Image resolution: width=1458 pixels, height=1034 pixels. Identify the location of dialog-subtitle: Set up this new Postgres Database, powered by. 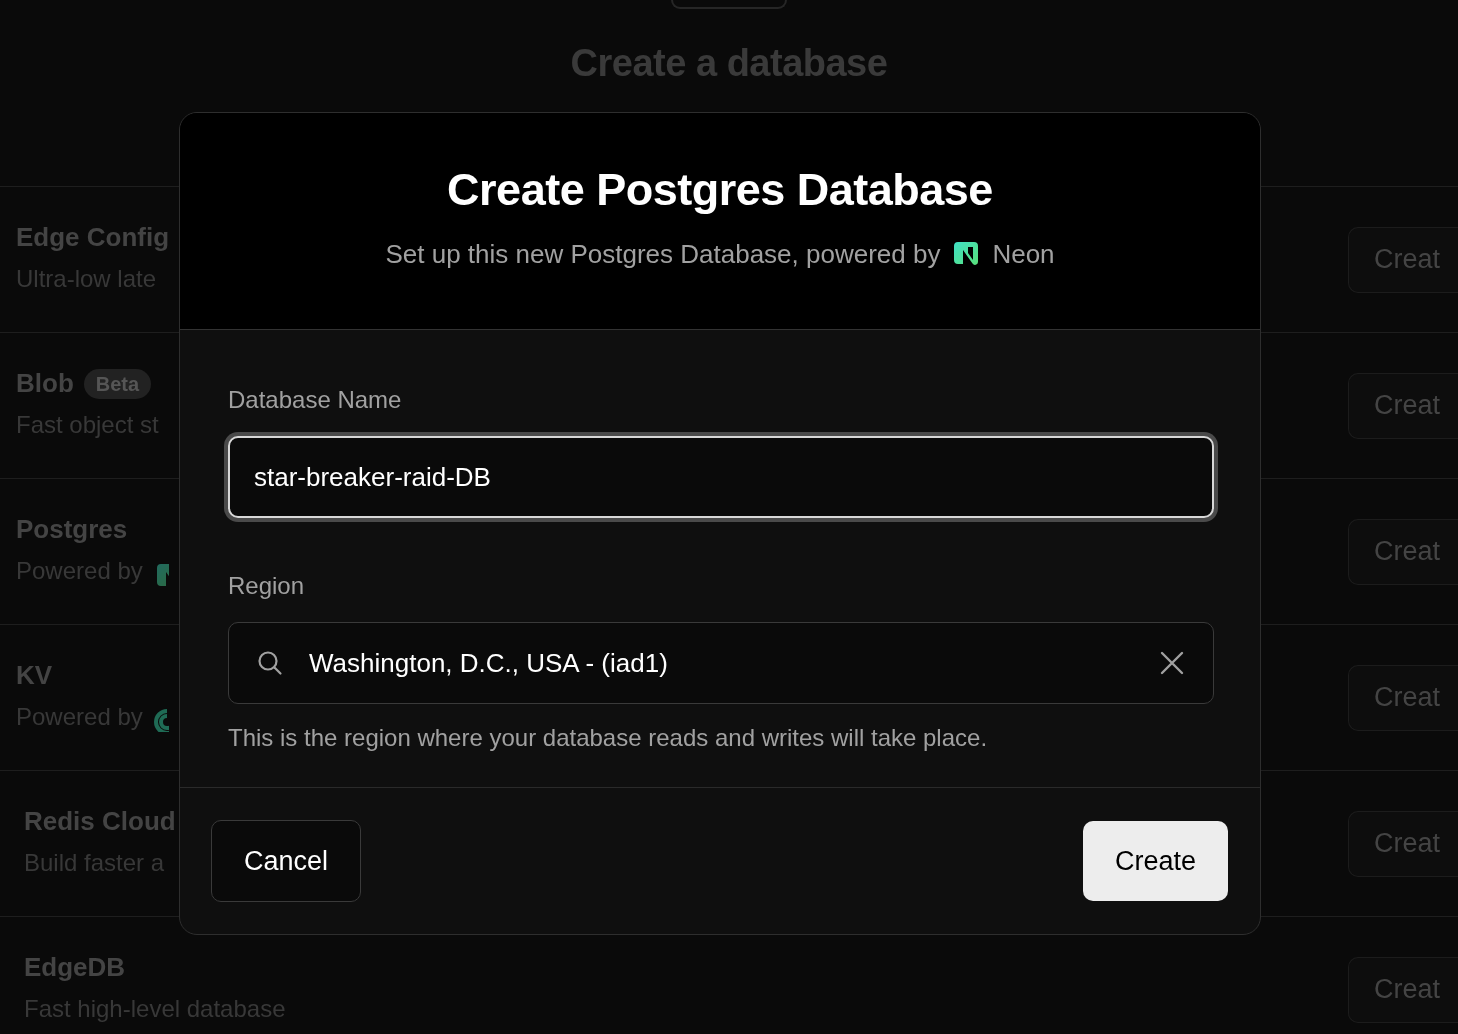
(663, 254).